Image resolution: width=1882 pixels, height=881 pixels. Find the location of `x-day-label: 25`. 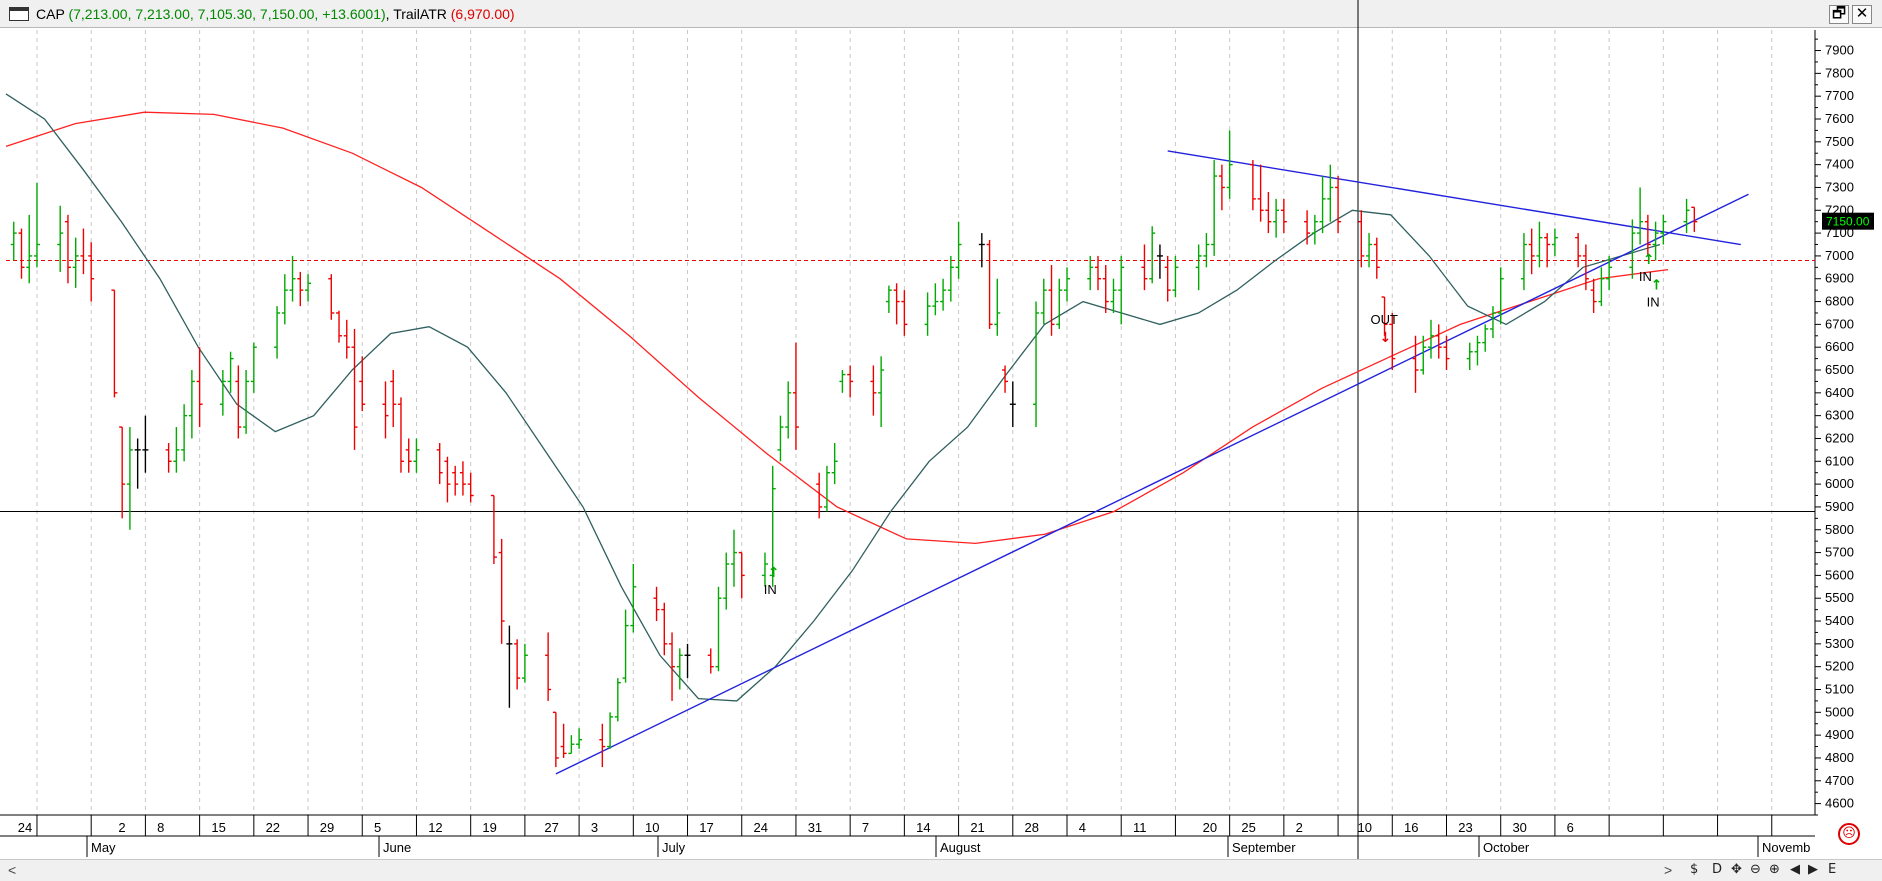

x-day-label: 25 is located at coordinates (1248, 827).